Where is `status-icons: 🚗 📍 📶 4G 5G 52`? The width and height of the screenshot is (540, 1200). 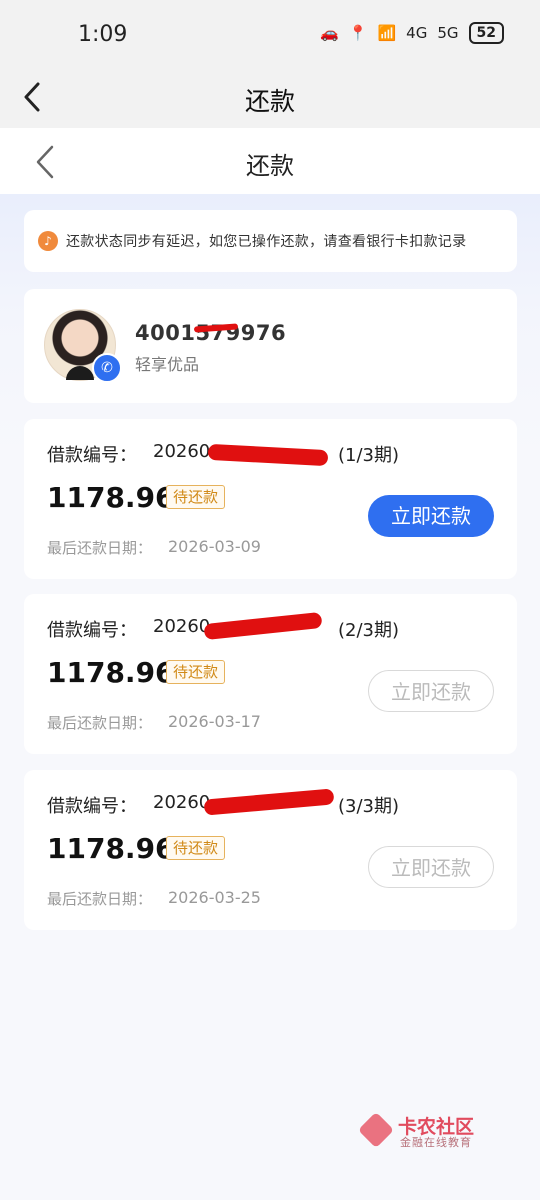
status-icons: 🚗 📍 📶 4G 5G 52 is located at coordinates (412, 33).